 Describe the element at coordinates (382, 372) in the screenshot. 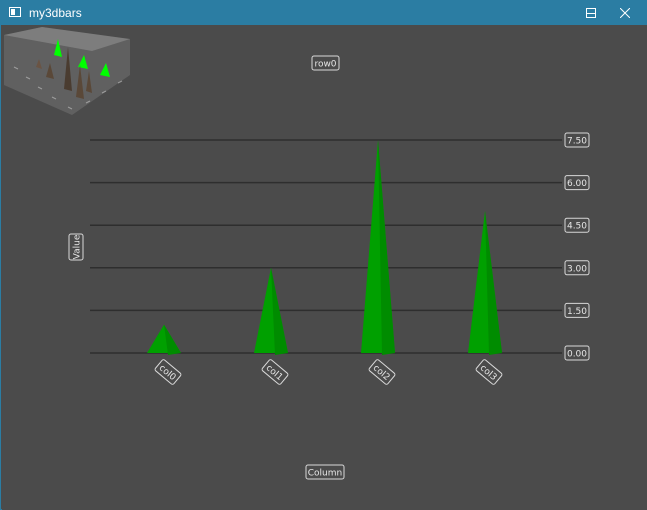

I see `x-tick-label: col2` at that location.